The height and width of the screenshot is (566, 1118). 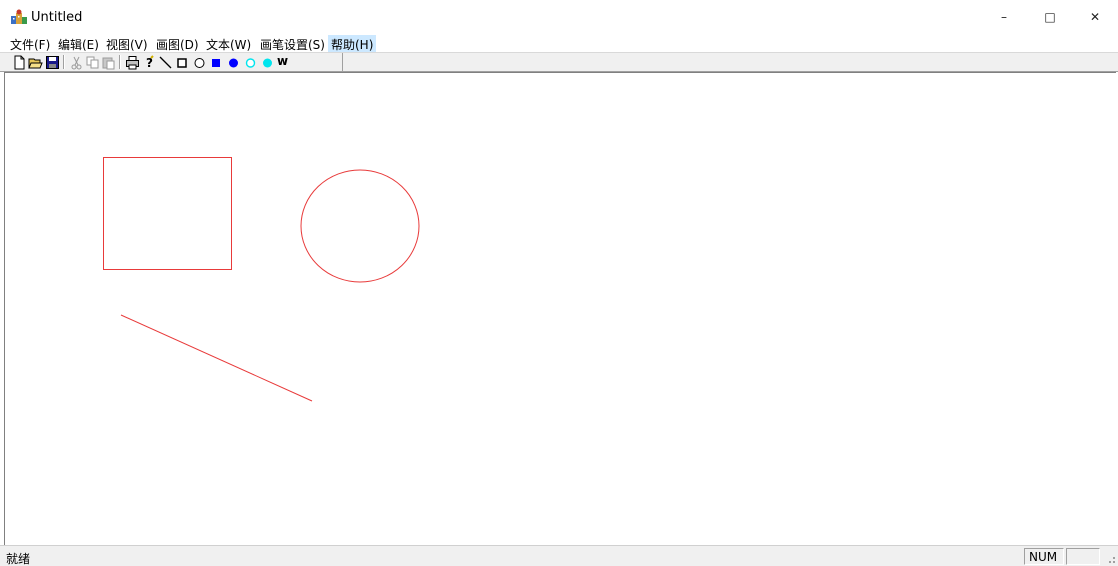 I want to click on help-icon: ?, so click(x=149, y=62).